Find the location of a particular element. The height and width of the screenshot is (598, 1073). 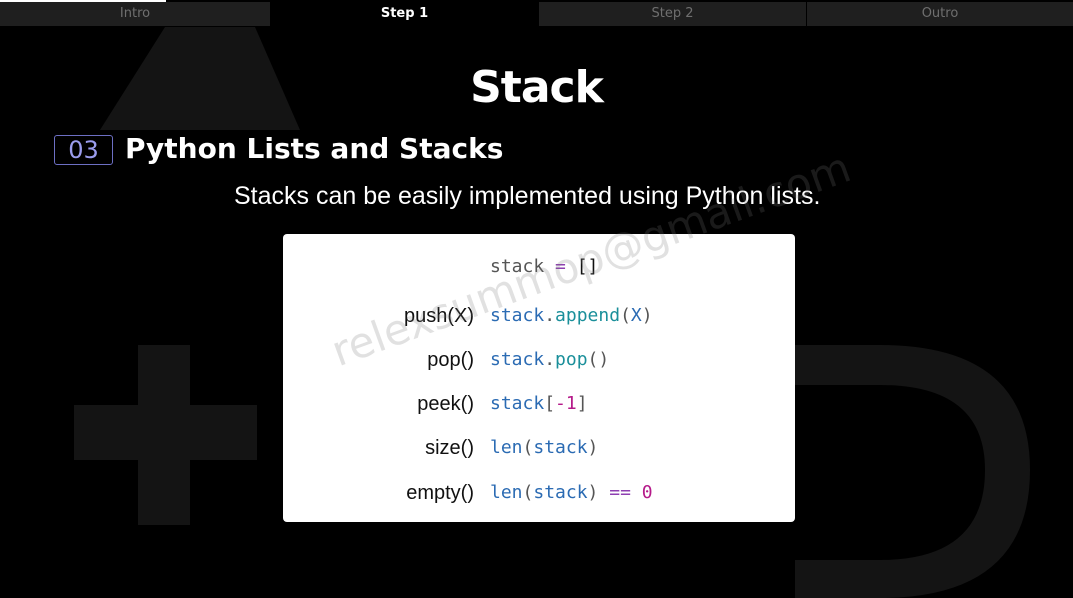

code-token: pop is located at coordinates (571, 359).